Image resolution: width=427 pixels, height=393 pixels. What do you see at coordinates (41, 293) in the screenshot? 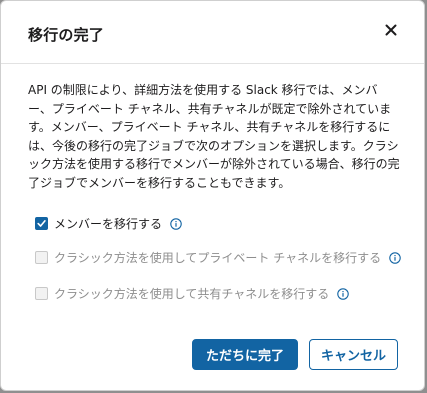
I see `migrate-shared-channels-checkbox` at bounding box center [41, 293].